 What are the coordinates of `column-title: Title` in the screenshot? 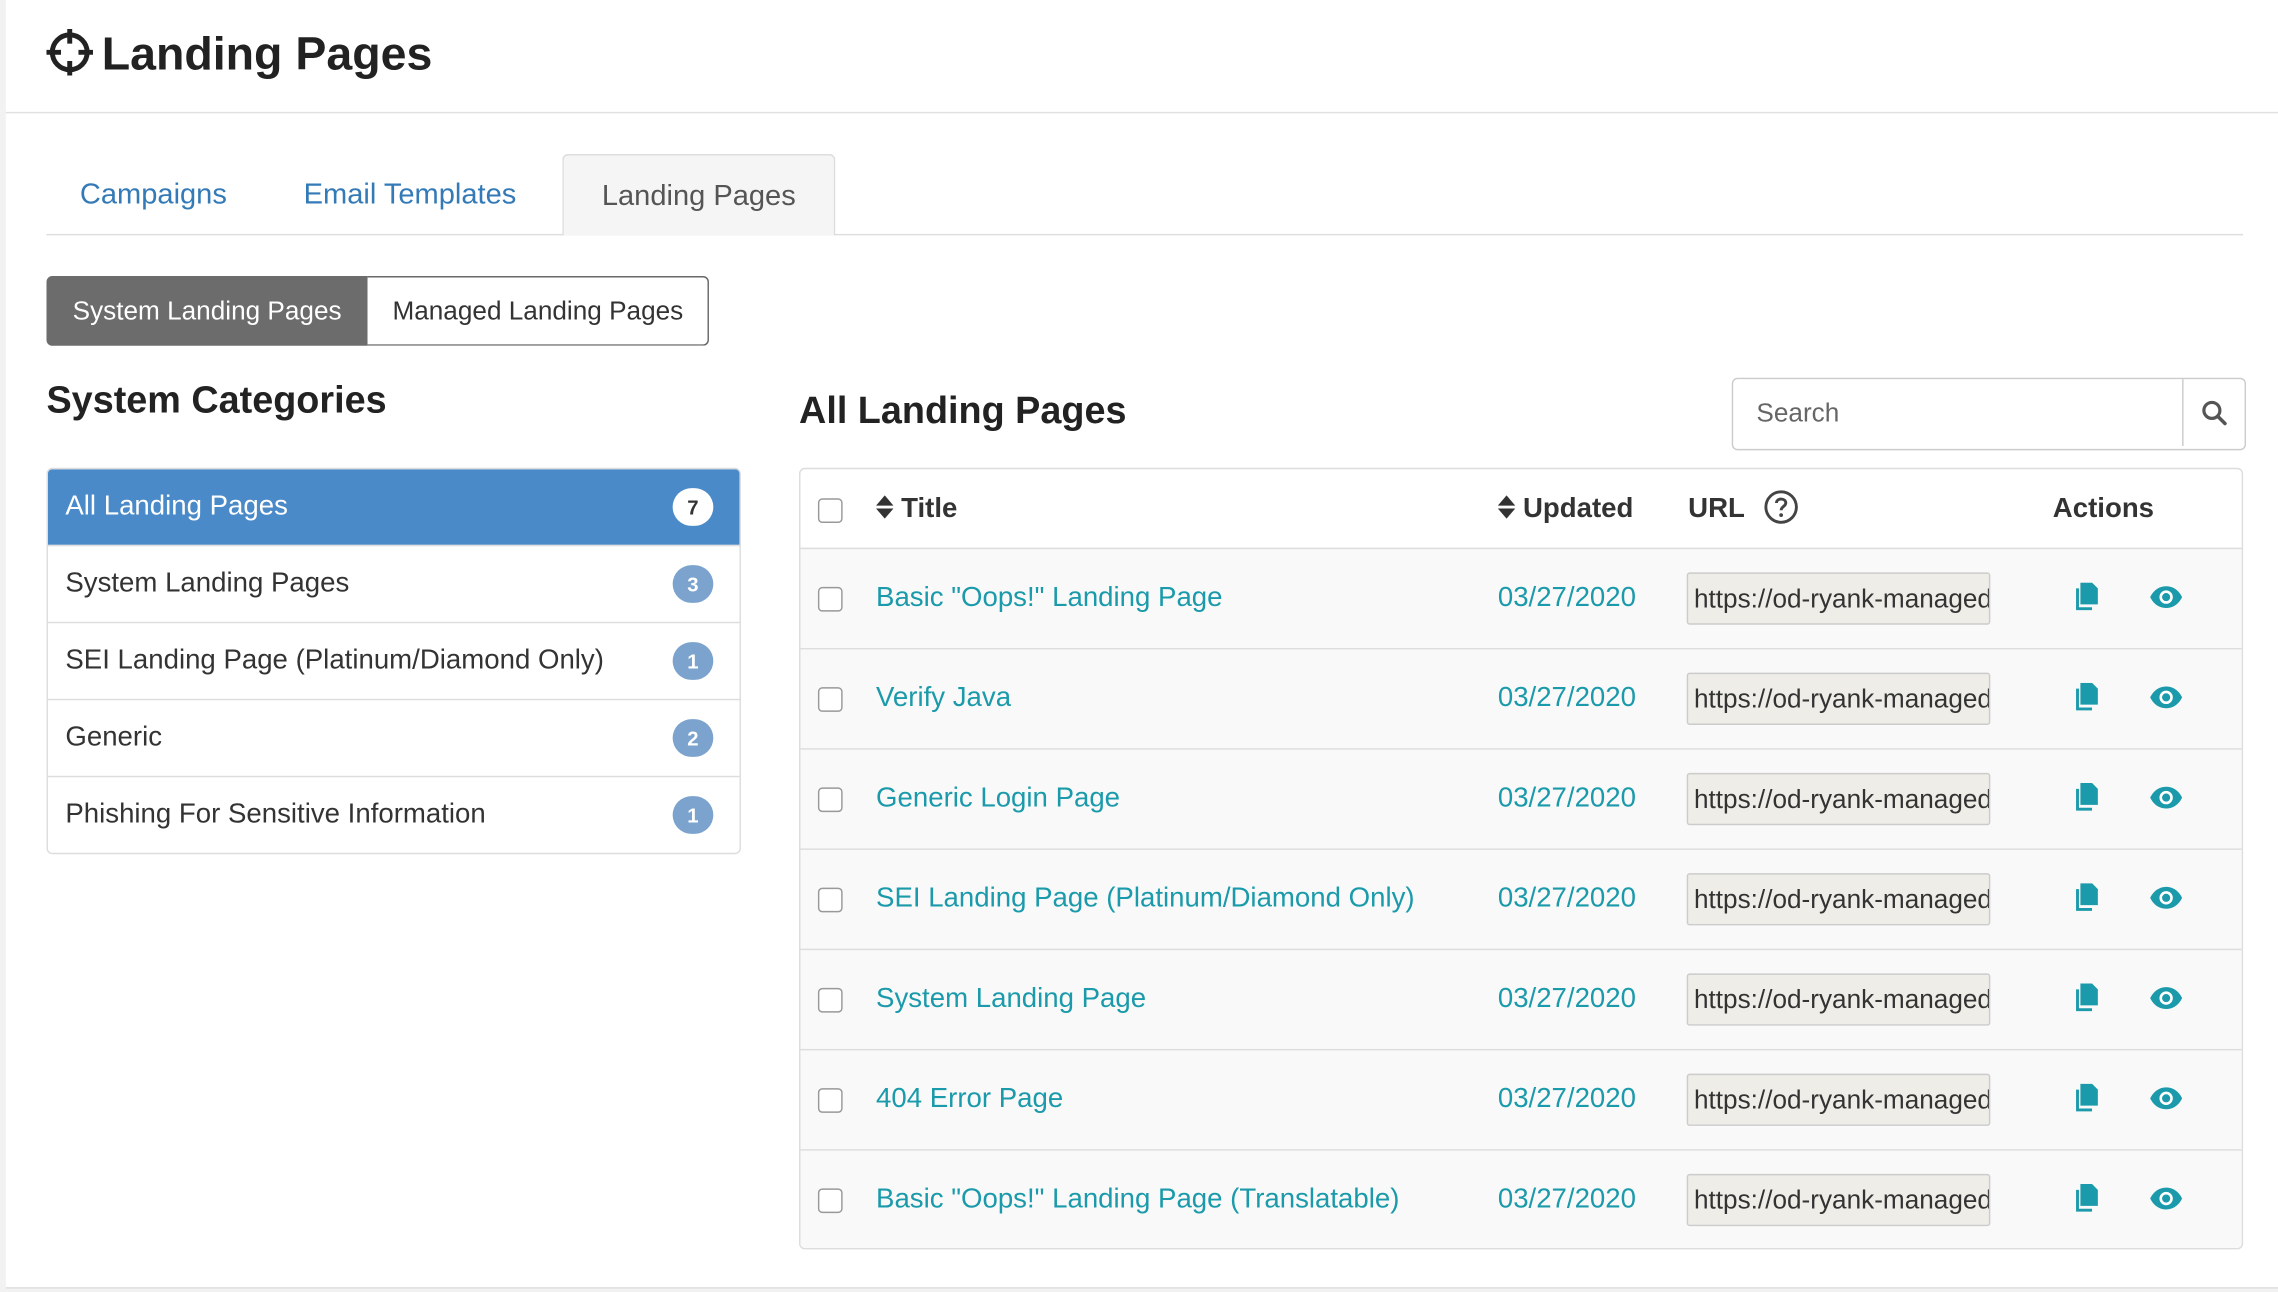 It's located at (916, 508).